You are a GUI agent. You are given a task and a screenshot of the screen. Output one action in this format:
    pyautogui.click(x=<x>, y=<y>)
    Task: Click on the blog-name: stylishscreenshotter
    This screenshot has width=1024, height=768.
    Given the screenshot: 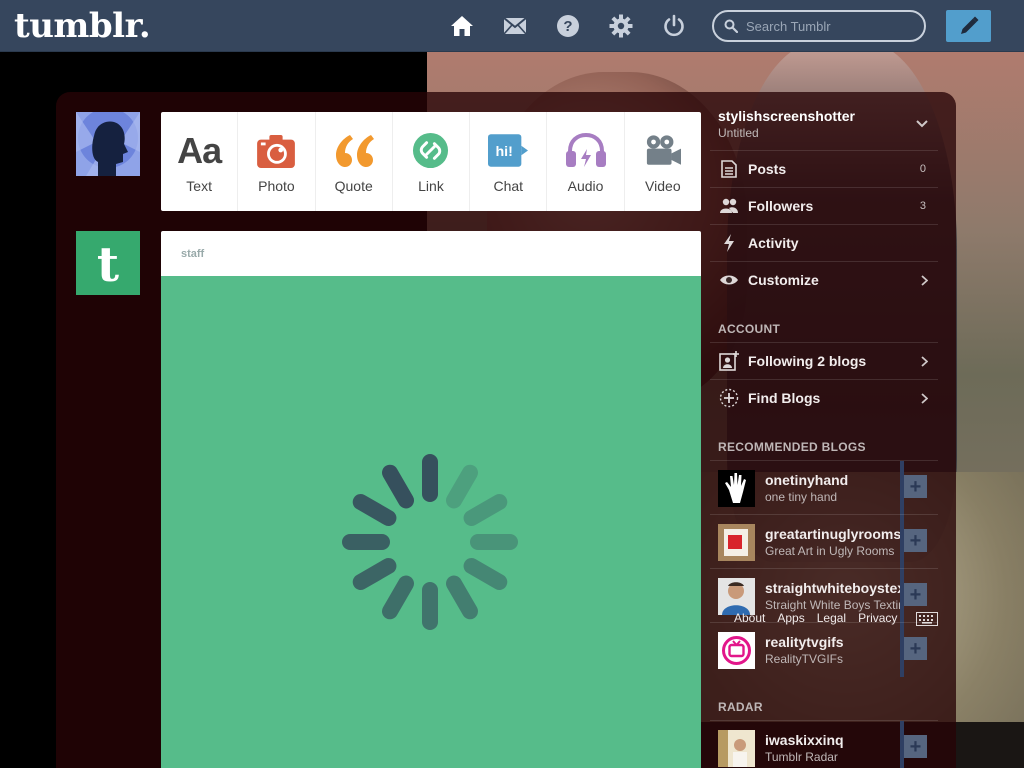 What is the action you would take?
    pyautogui.click(x=786, y=116)
    